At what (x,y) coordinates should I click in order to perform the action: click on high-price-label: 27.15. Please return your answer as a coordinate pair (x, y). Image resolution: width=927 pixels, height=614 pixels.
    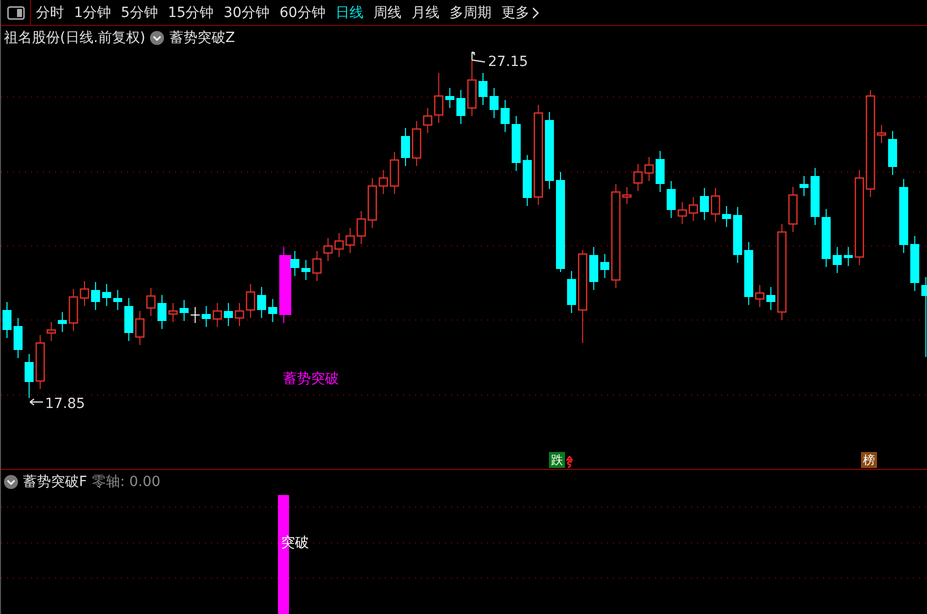
    Looking at the image, I should click on (508, 62).